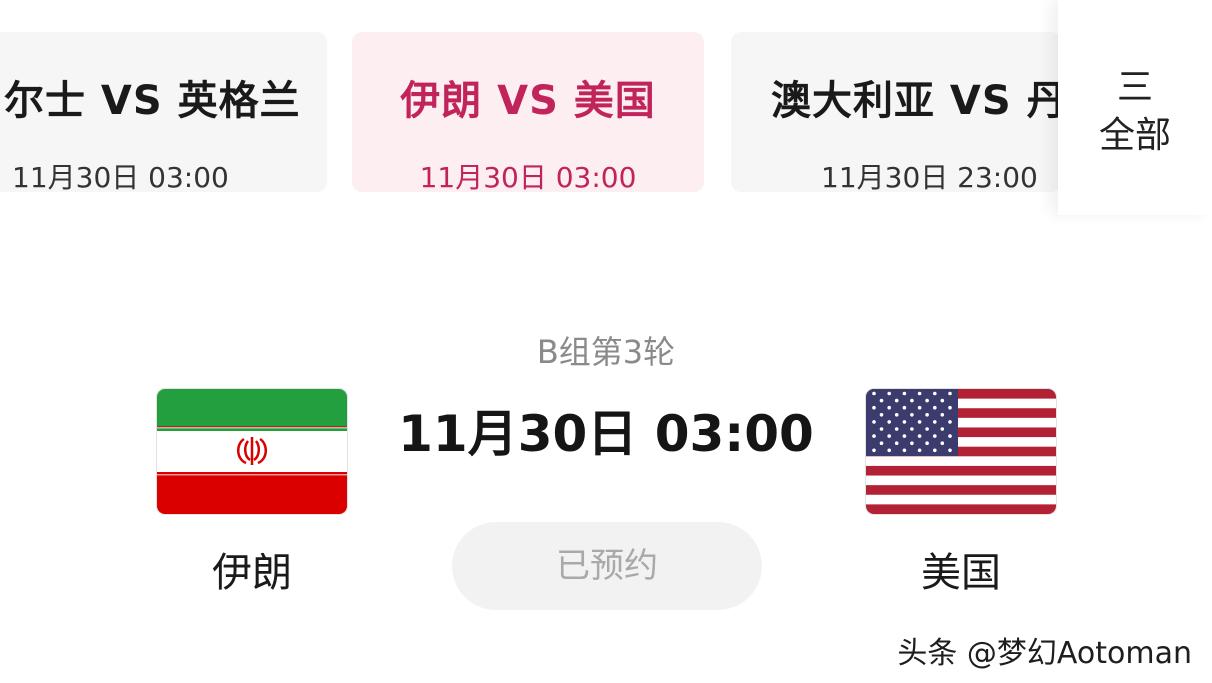 Image resolution: width=1212 pixels, height=683 pixels. I want to click on all-matches-button: 三 全部, so click(1135, 107).